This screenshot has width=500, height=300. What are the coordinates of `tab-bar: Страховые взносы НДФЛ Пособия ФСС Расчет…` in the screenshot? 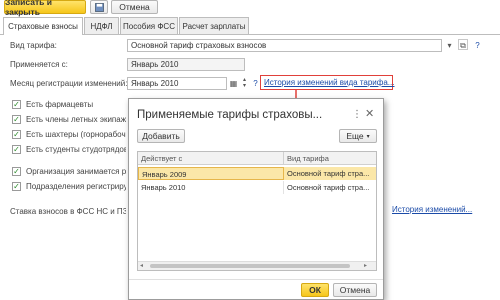 It's located at (250, 26).